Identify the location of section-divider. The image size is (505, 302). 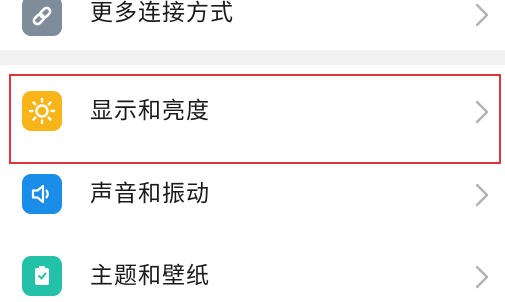
(252, 57).